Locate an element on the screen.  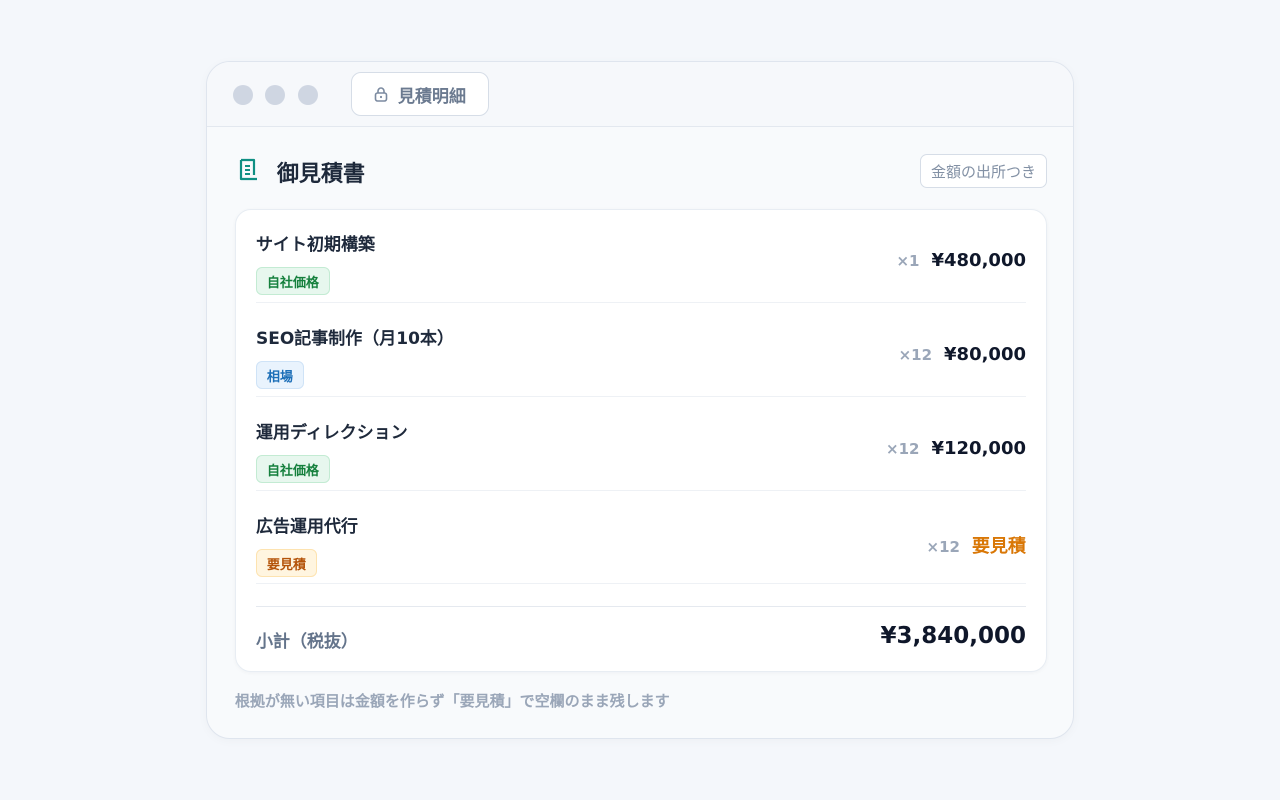
price-source-tag: 相場 is located at coordinates (280, 375).